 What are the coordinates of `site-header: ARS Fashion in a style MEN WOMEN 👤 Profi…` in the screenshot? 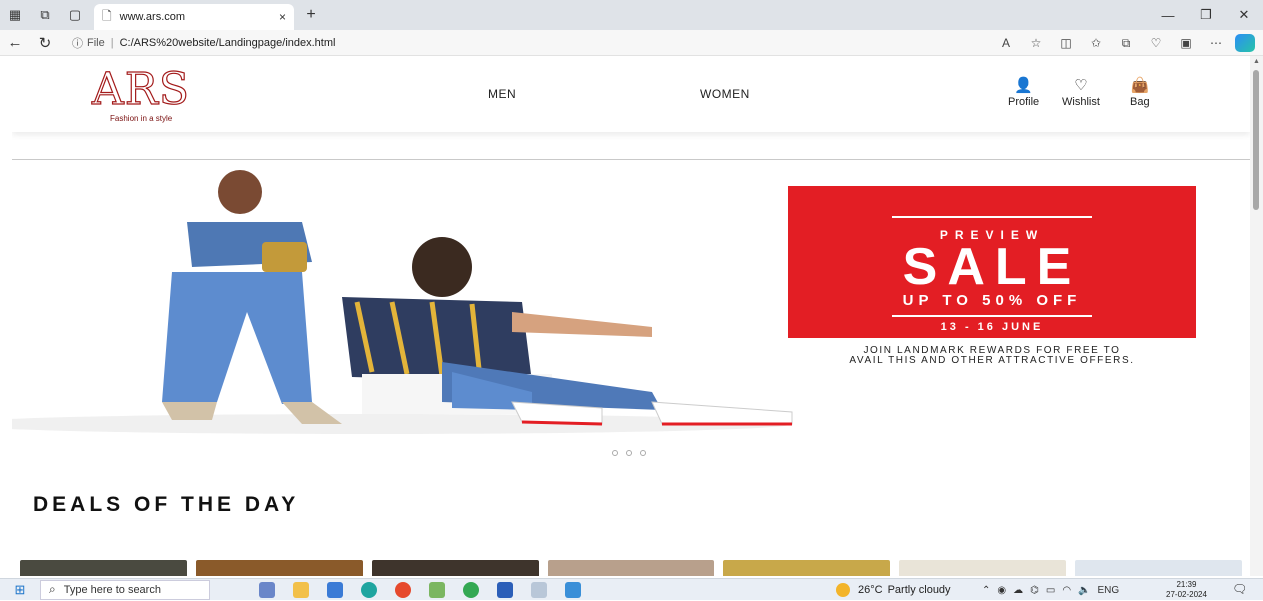 It's located at (631, 94).